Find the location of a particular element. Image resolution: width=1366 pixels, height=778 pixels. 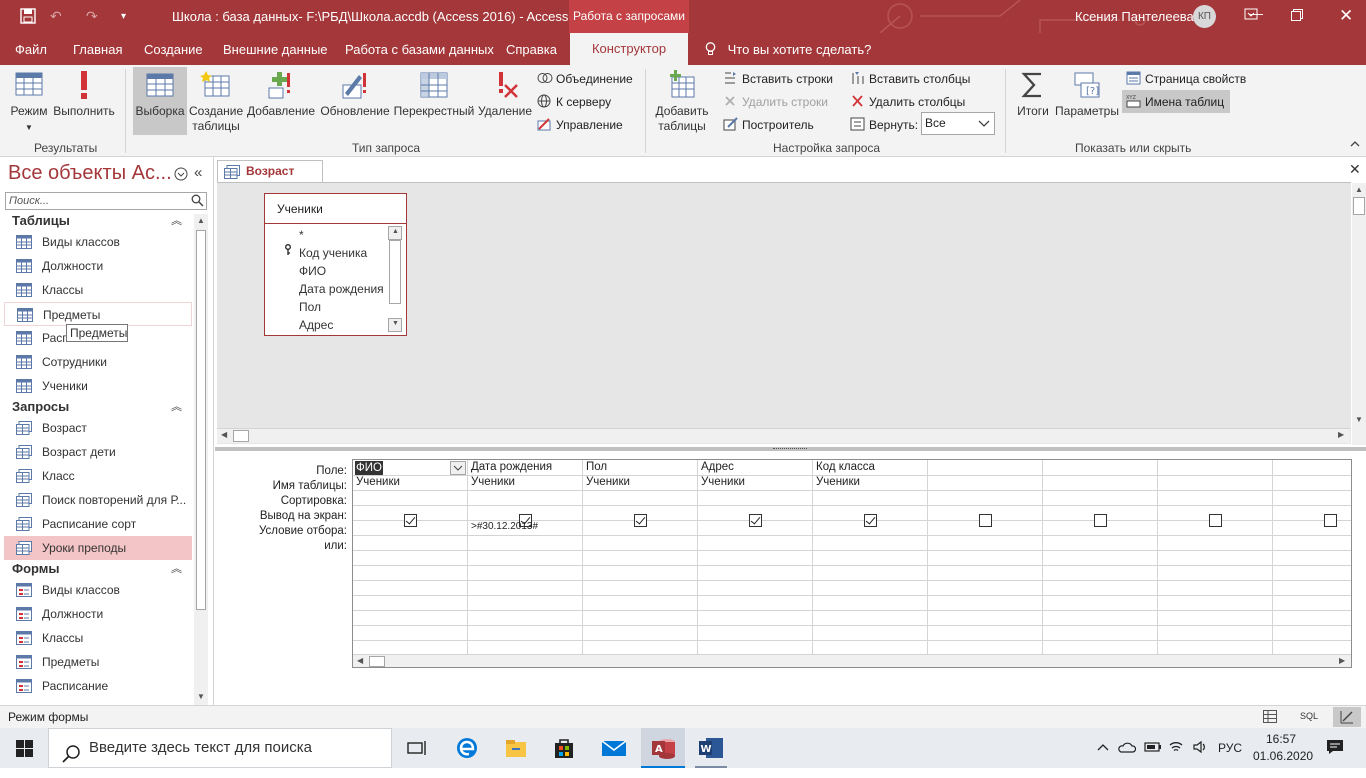

design-top-hscroll-thumb is located at coordinates (241, 436).